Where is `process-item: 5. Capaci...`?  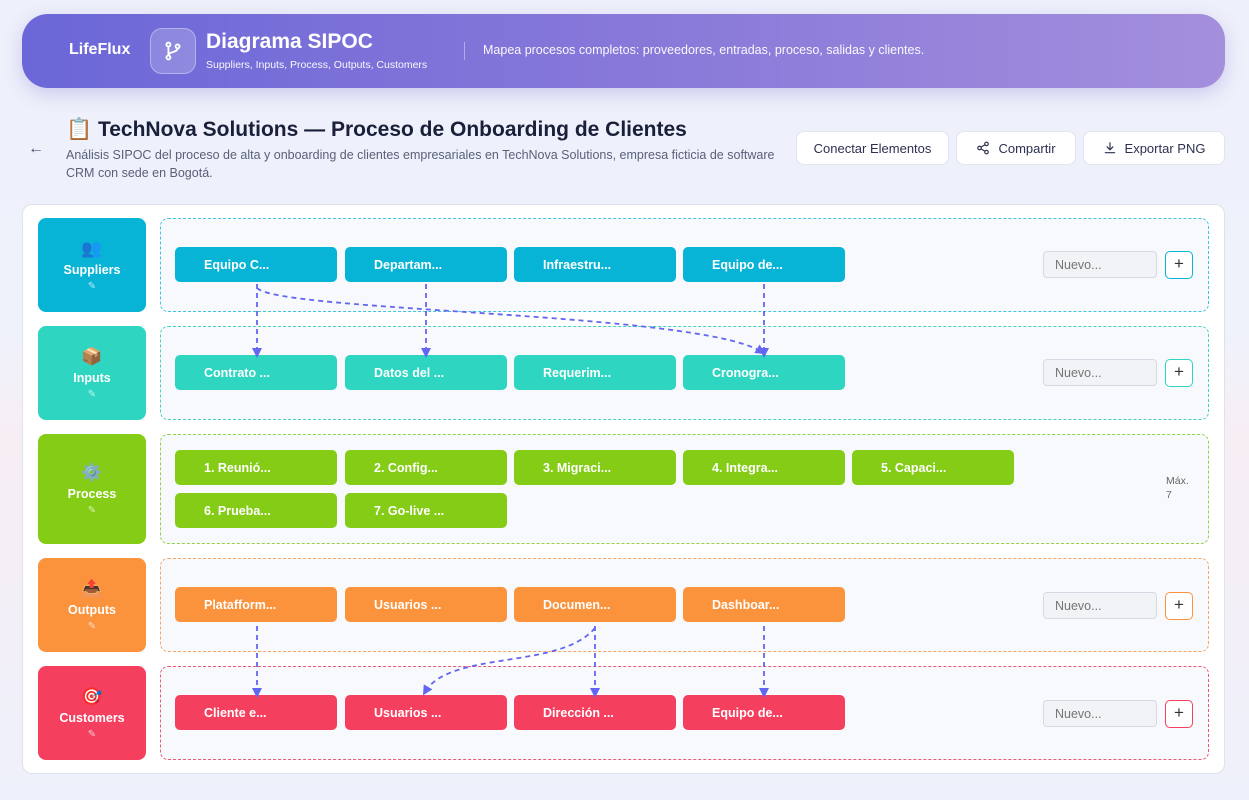 process-item: 5. Capaci... is located at coordinates (933, 467).